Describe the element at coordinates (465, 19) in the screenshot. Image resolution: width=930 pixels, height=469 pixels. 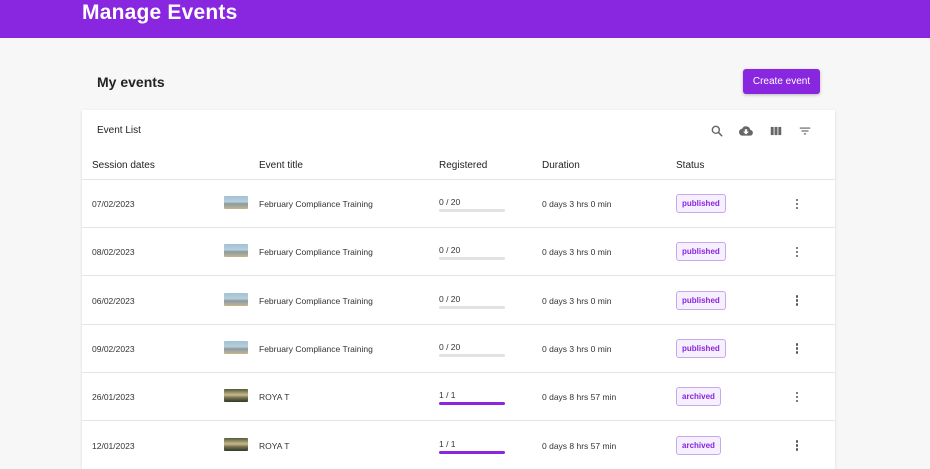
I see `app-header: Manage Events` at that location.